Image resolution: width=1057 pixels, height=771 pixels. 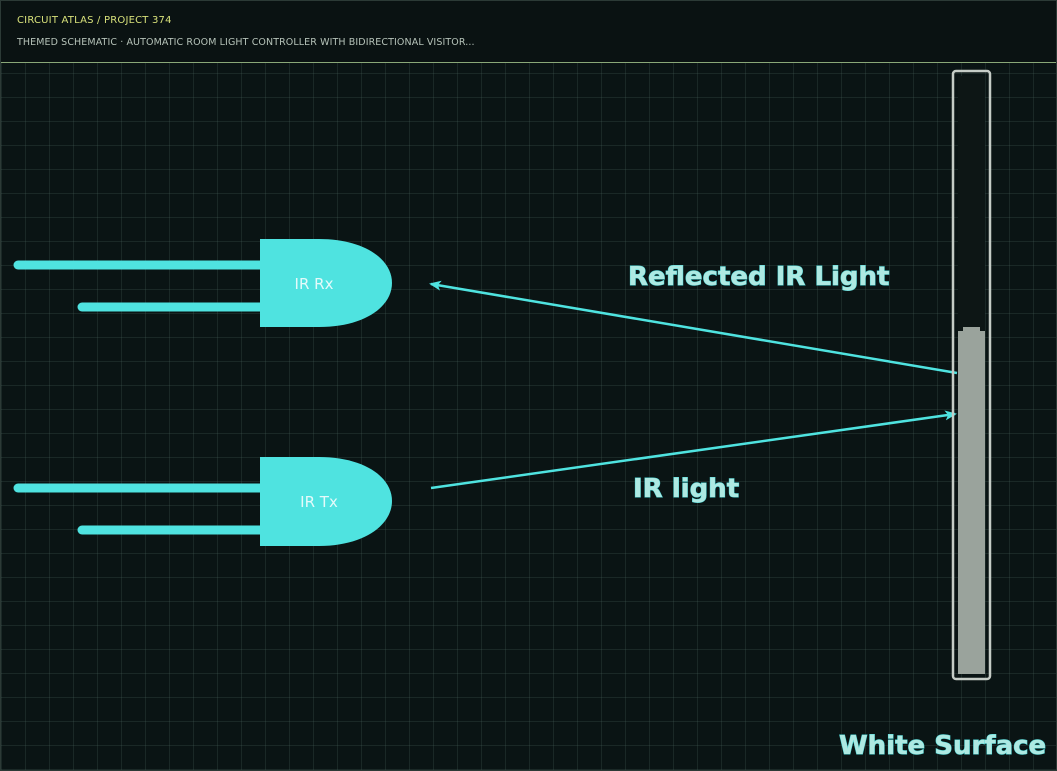 I want to click on surface-fill-cap, so click(x=971, y=329).